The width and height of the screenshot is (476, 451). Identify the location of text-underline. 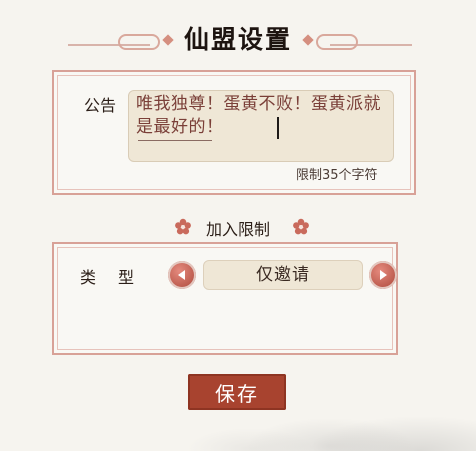
(175, 140).